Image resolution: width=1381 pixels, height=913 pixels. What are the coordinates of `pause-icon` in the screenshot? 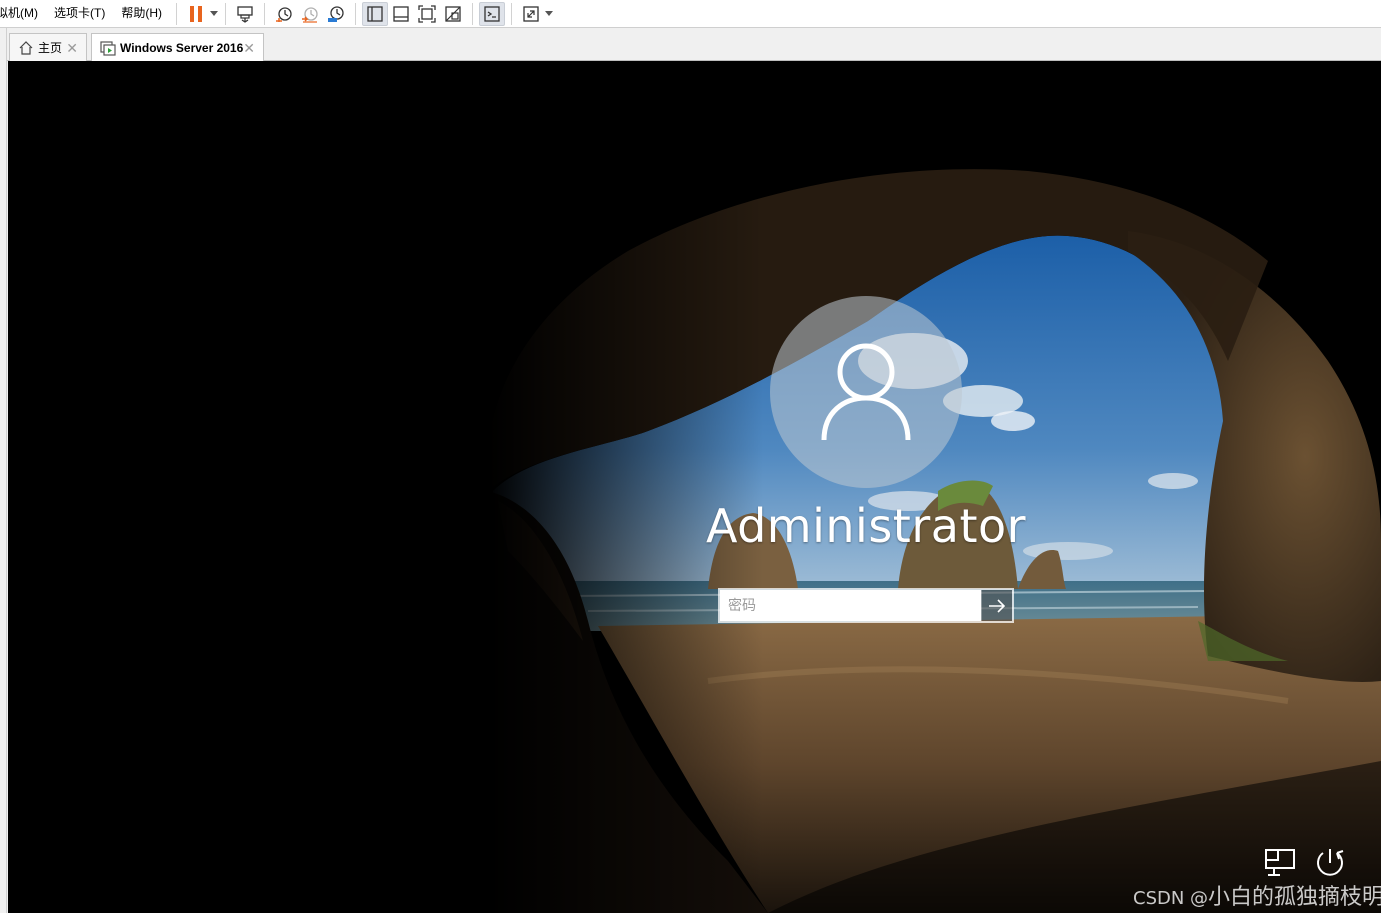 It's located at (196, 13).